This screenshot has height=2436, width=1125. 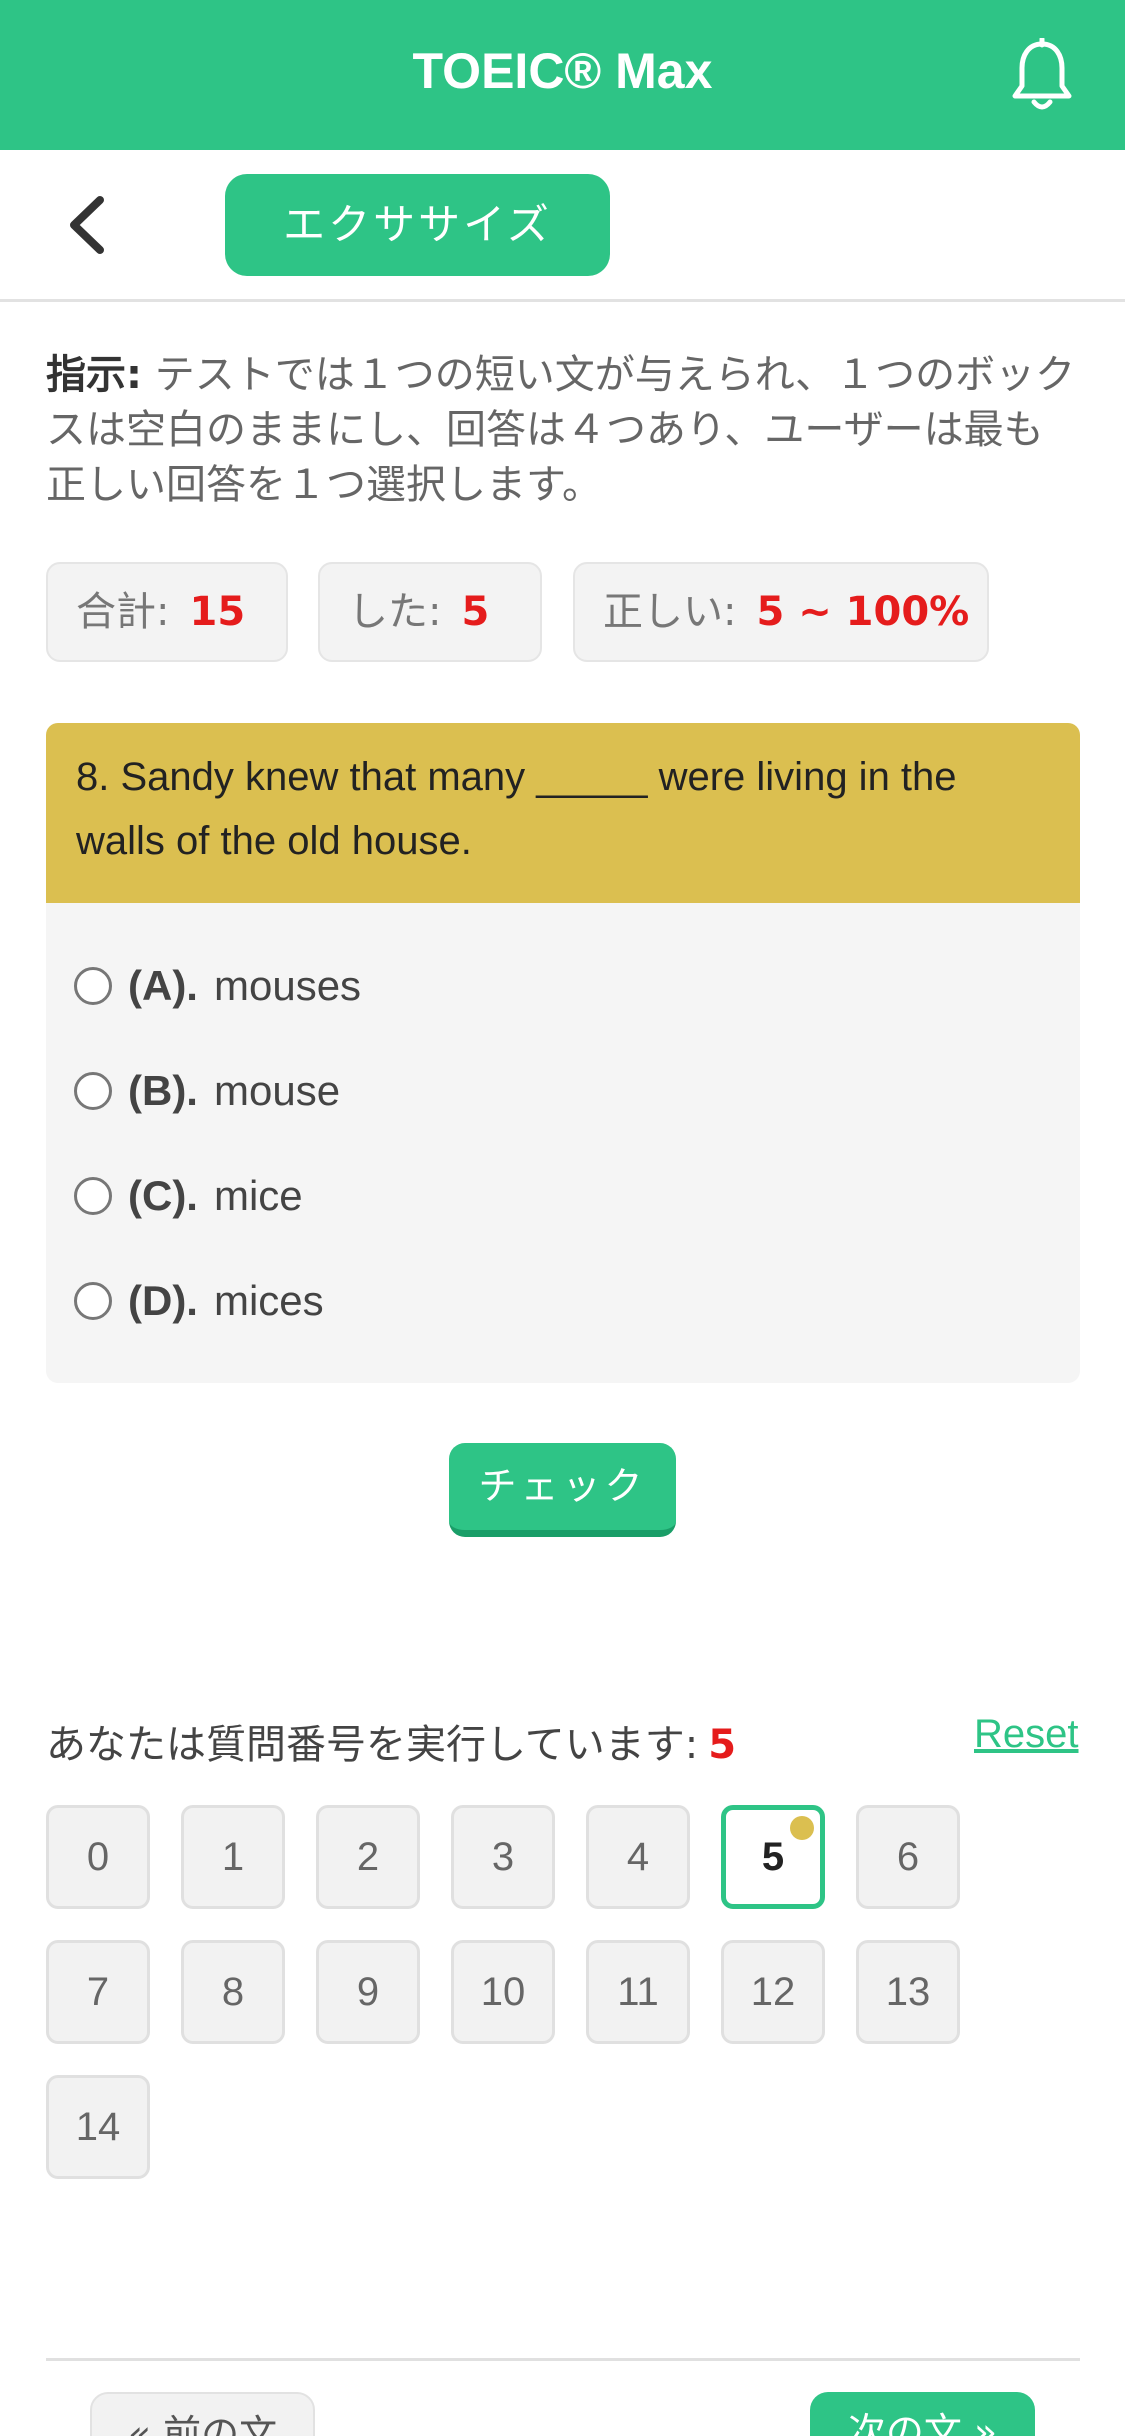 I want to click on question-number-button: 6, so click(x=908, y=1857).